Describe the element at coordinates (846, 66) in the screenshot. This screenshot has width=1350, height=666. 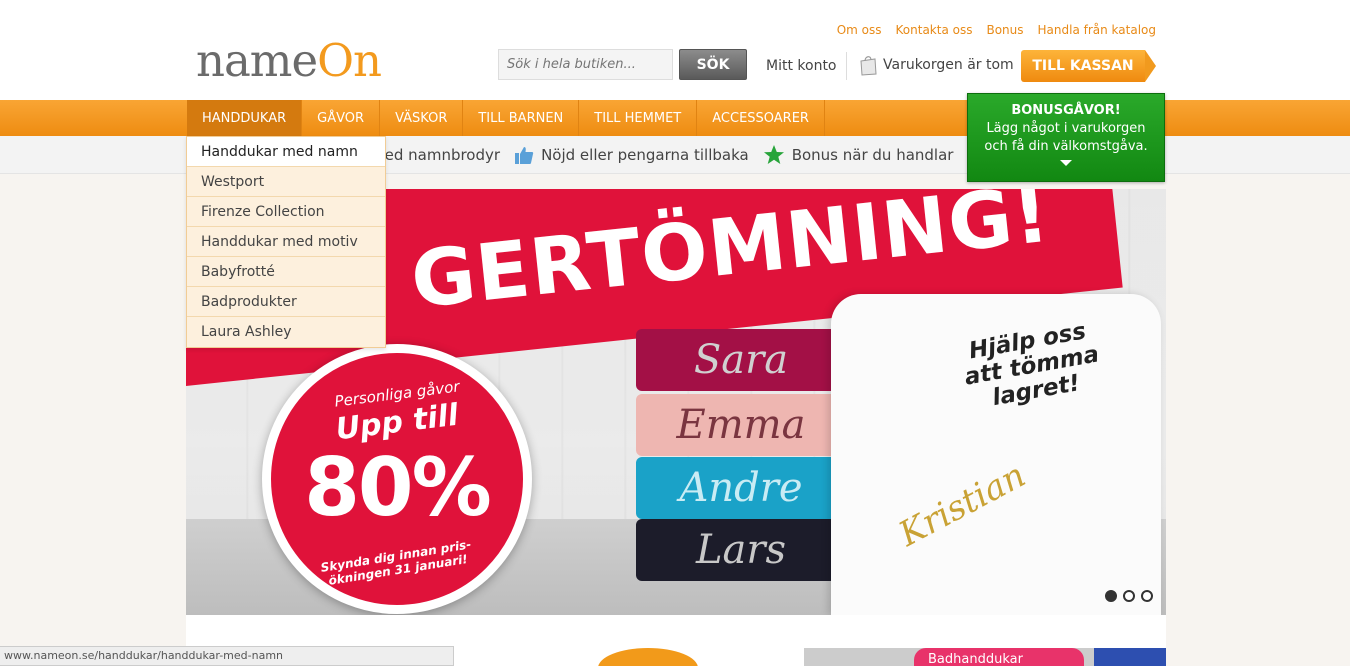
I see `header-divider` at that location.